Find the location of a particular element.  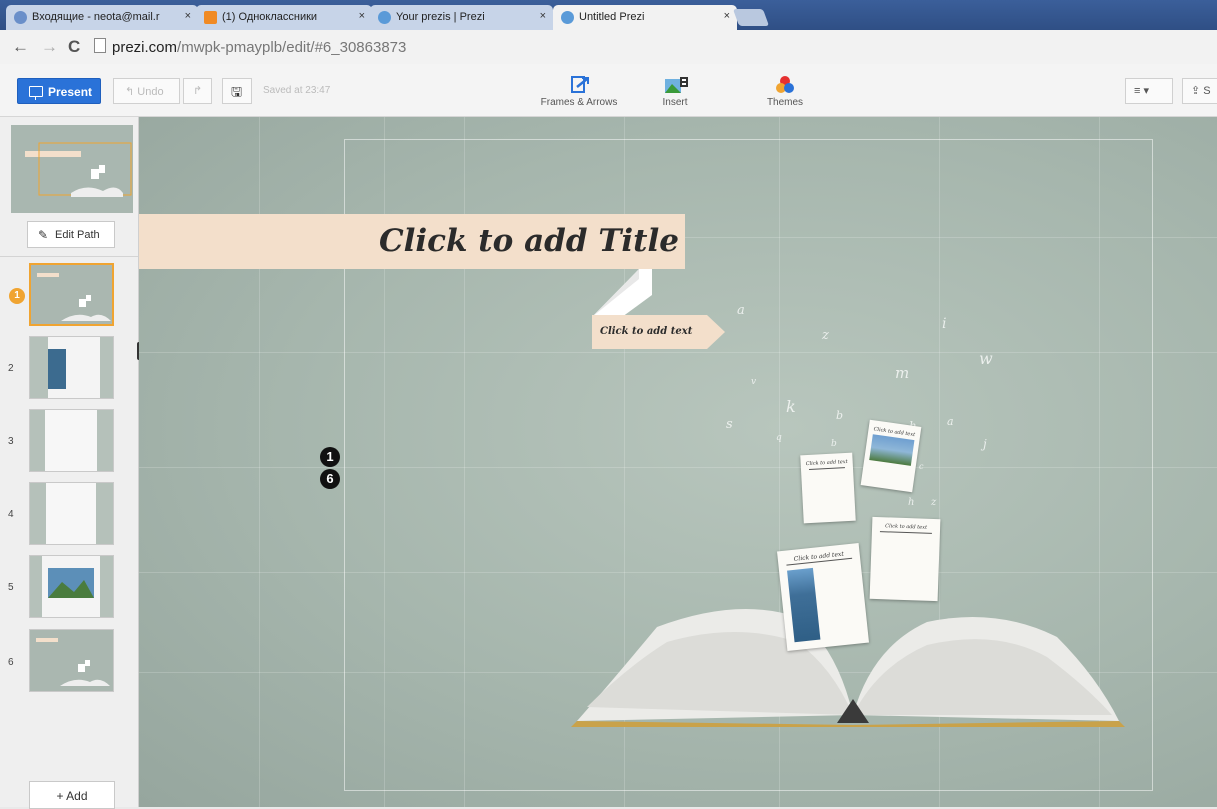

url-path: /mwpk-pmayplb/edit/#6_30863873 is located at coordinates (292, 47).